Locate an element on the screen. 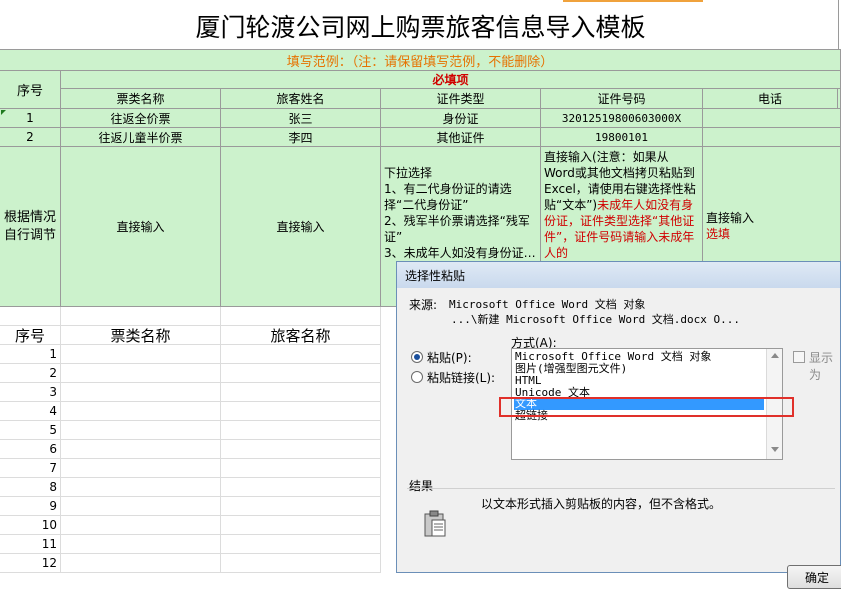  lower-row-number: 6 is located at coordinates (30, 449).